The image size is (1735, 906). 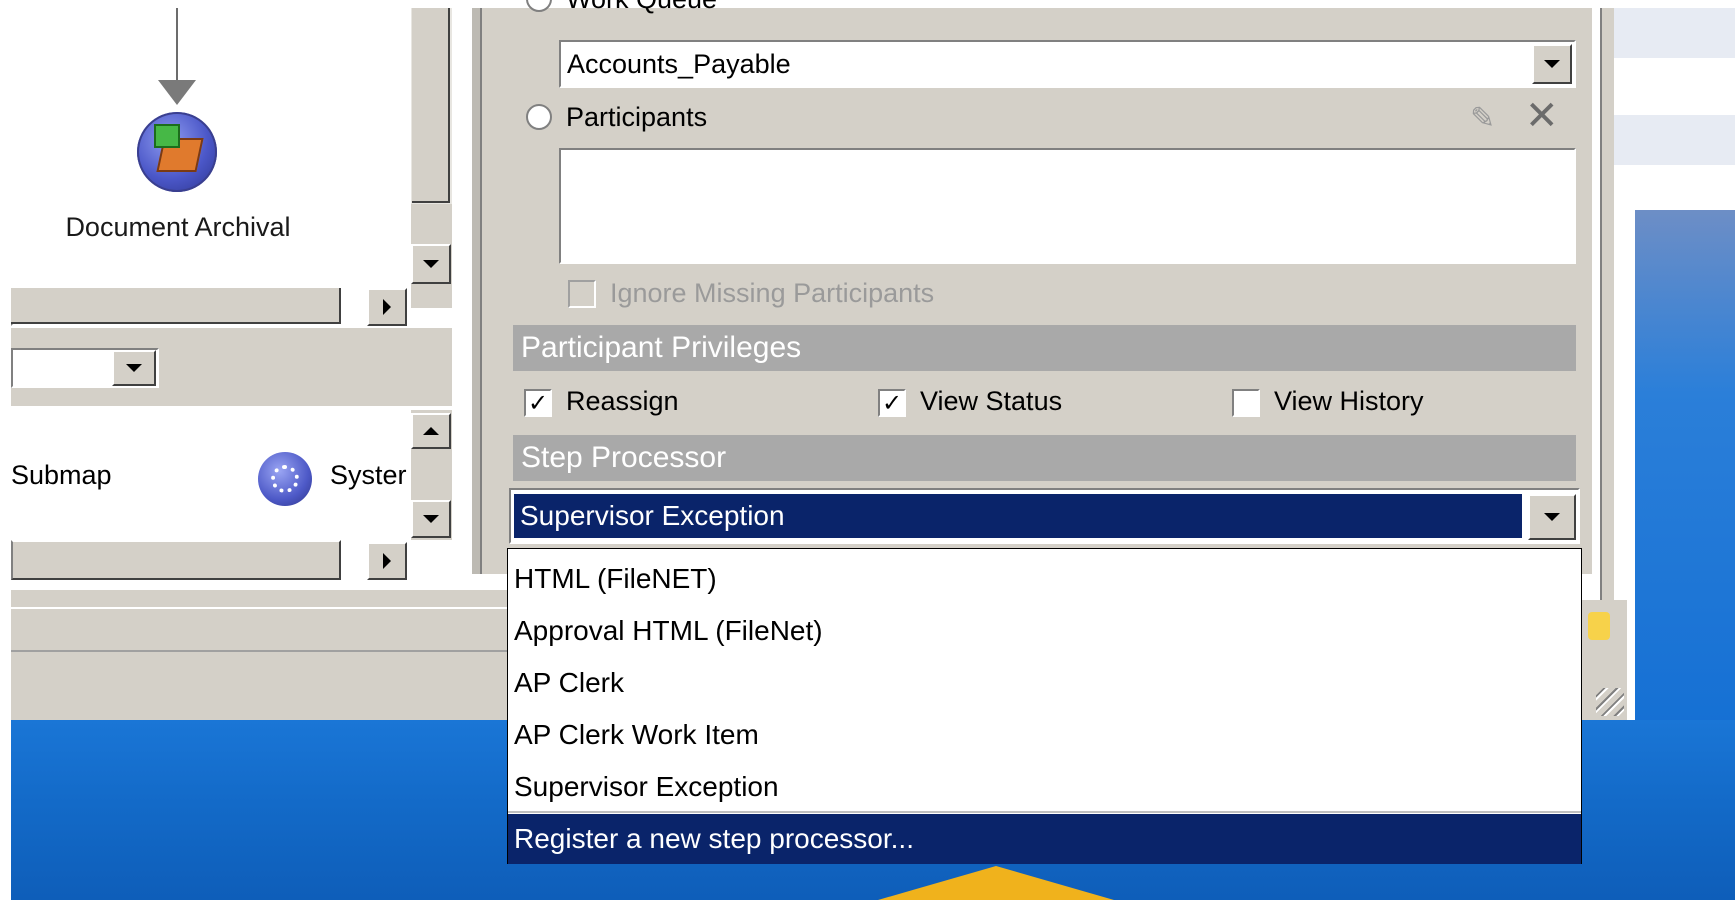 I want to click on dropdown-option: AP Clerk, so click(x=569, y=683).